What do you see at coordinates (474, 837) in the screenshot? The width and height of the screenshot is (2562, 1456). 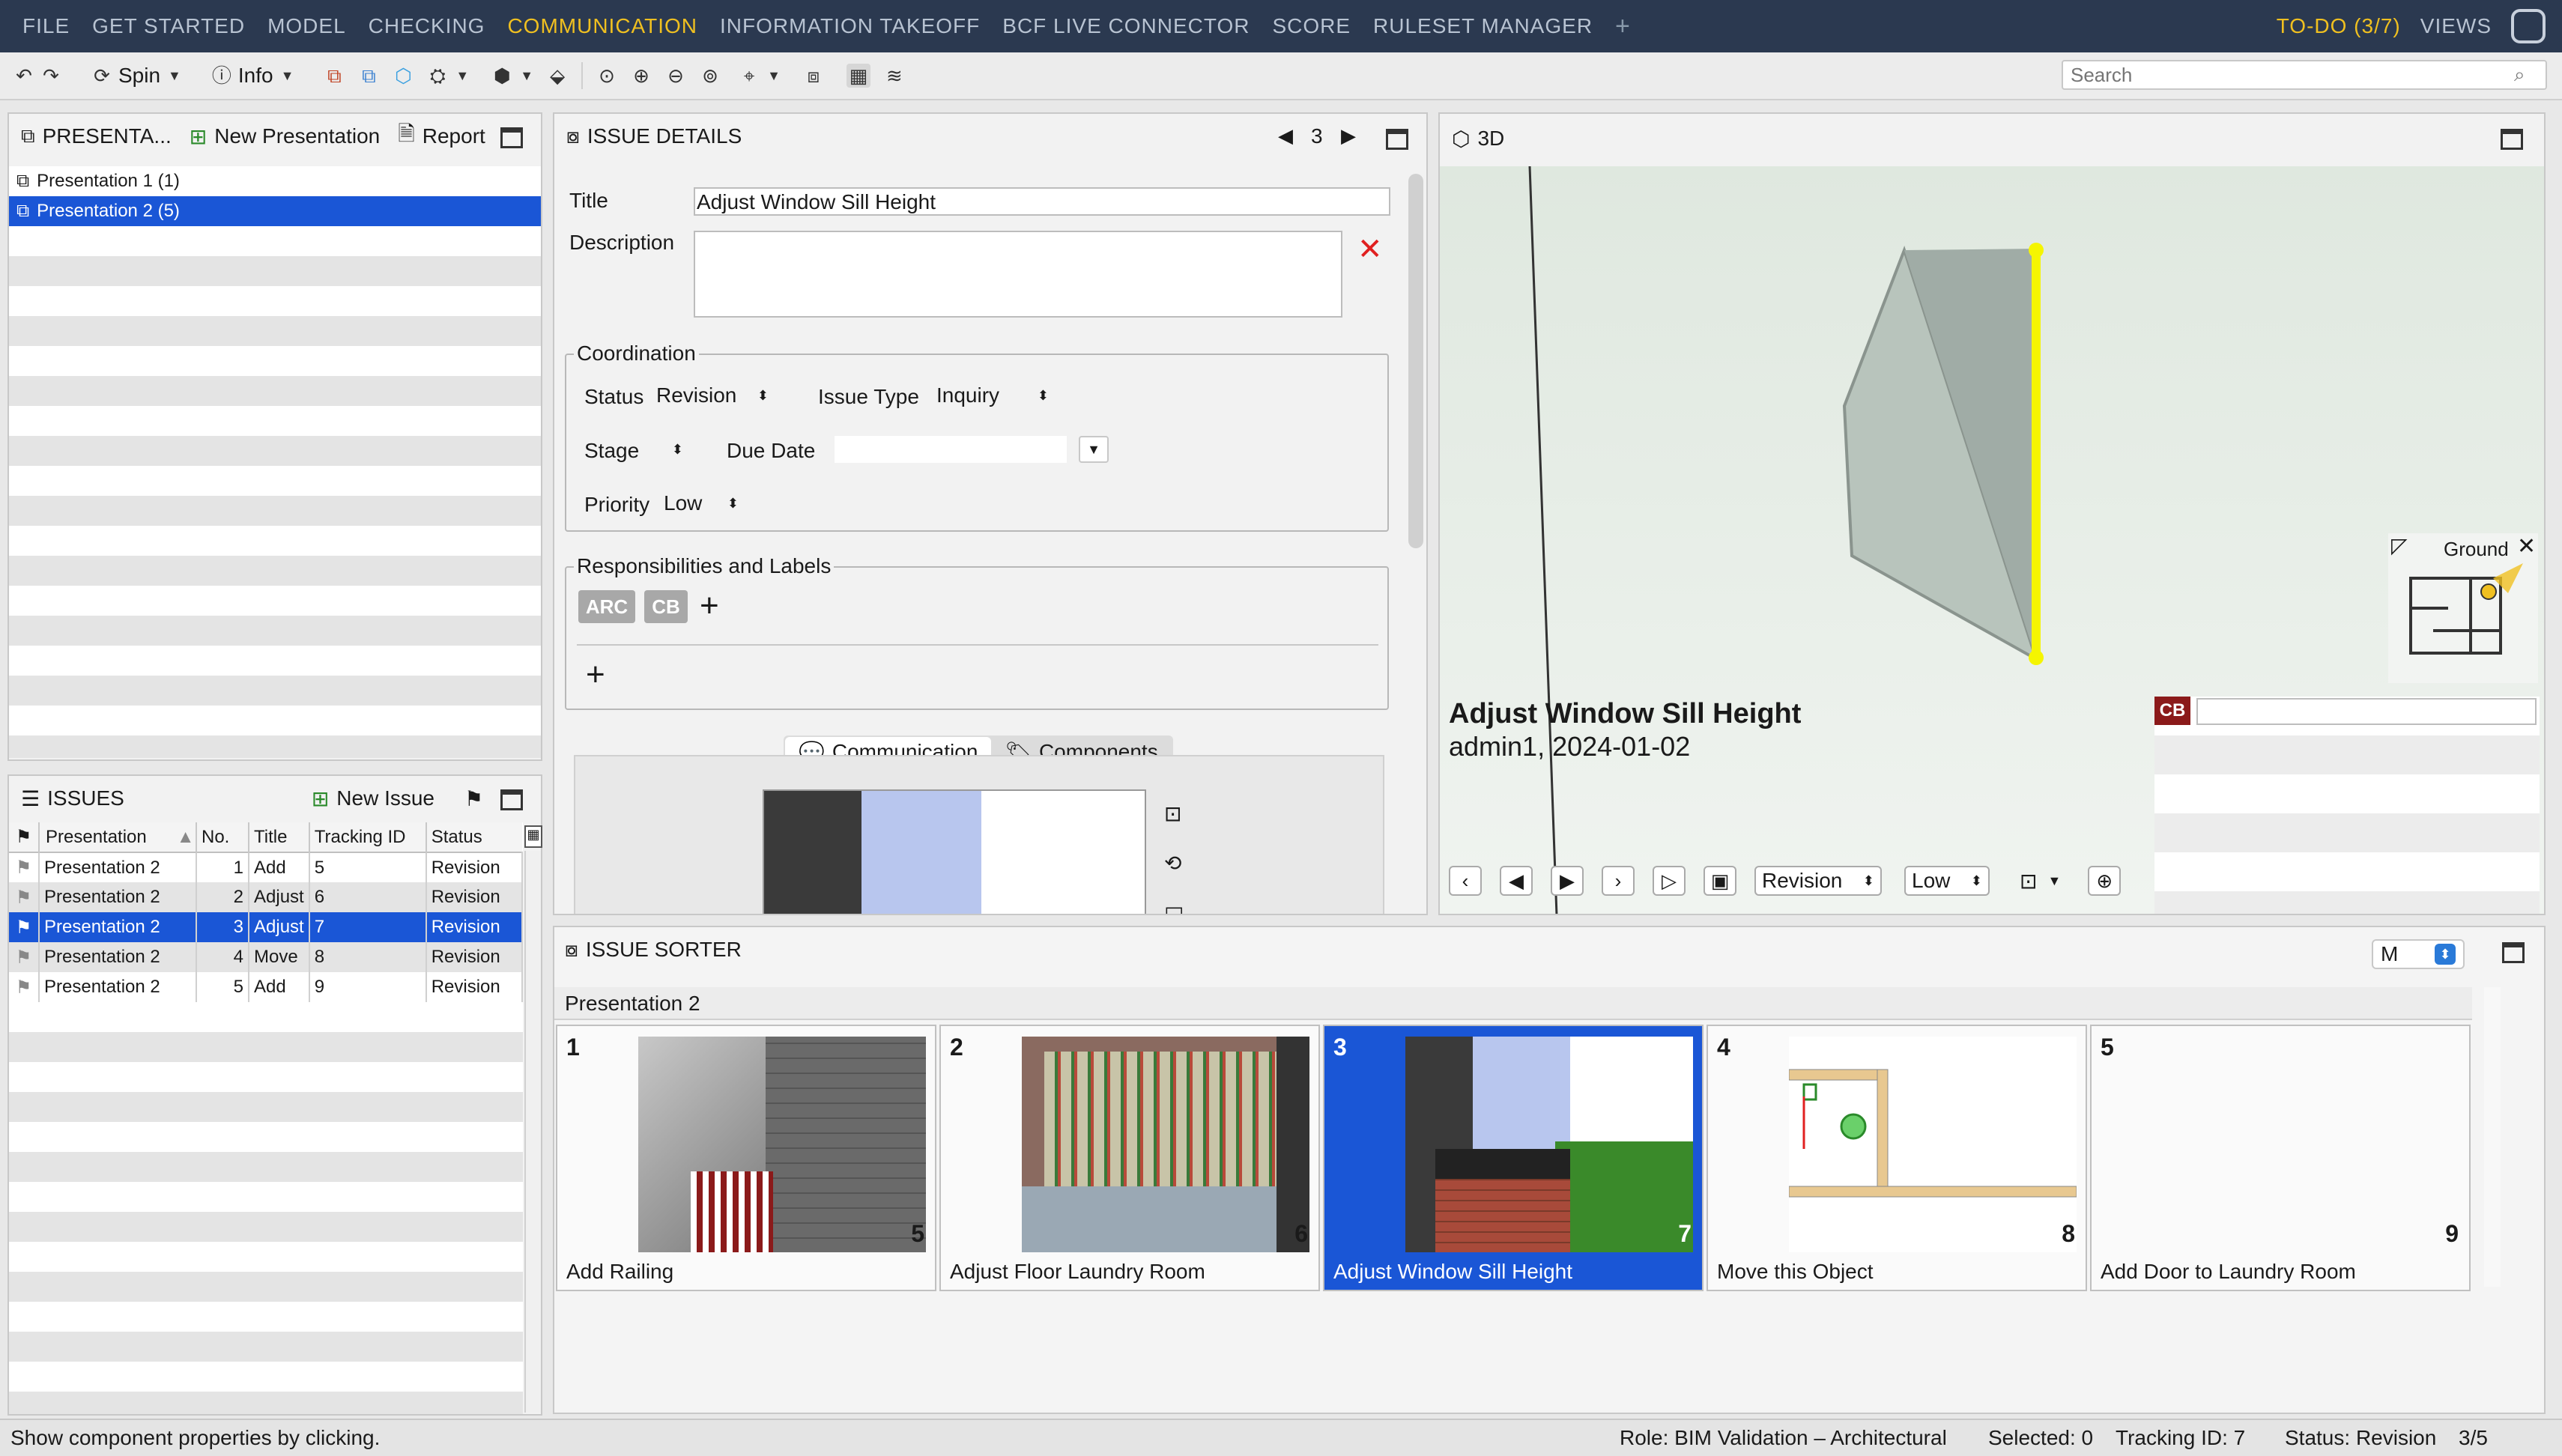 I see `column-status: Status` at bounding box center [474, 837].